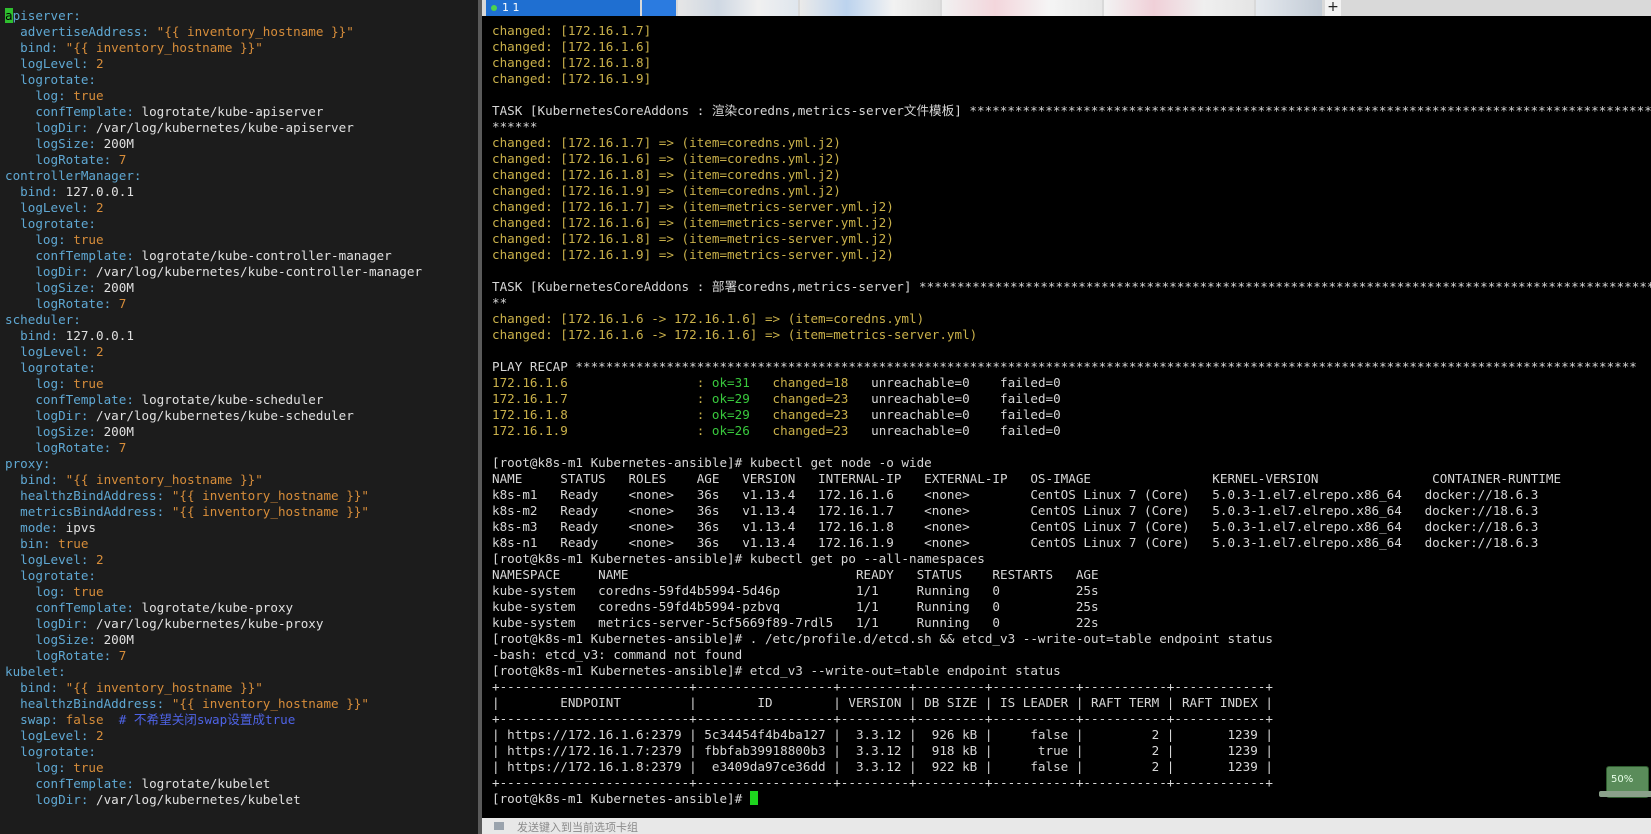 Image resolution: width=1651 pixels, height=834 pixels. What do you see at coordinates (1071, 575) in the screenshot?
I see `terminal-line: NAMESPACE NAME READY STATUS RESTARTS AGE` at bounding box center [1071, 575].